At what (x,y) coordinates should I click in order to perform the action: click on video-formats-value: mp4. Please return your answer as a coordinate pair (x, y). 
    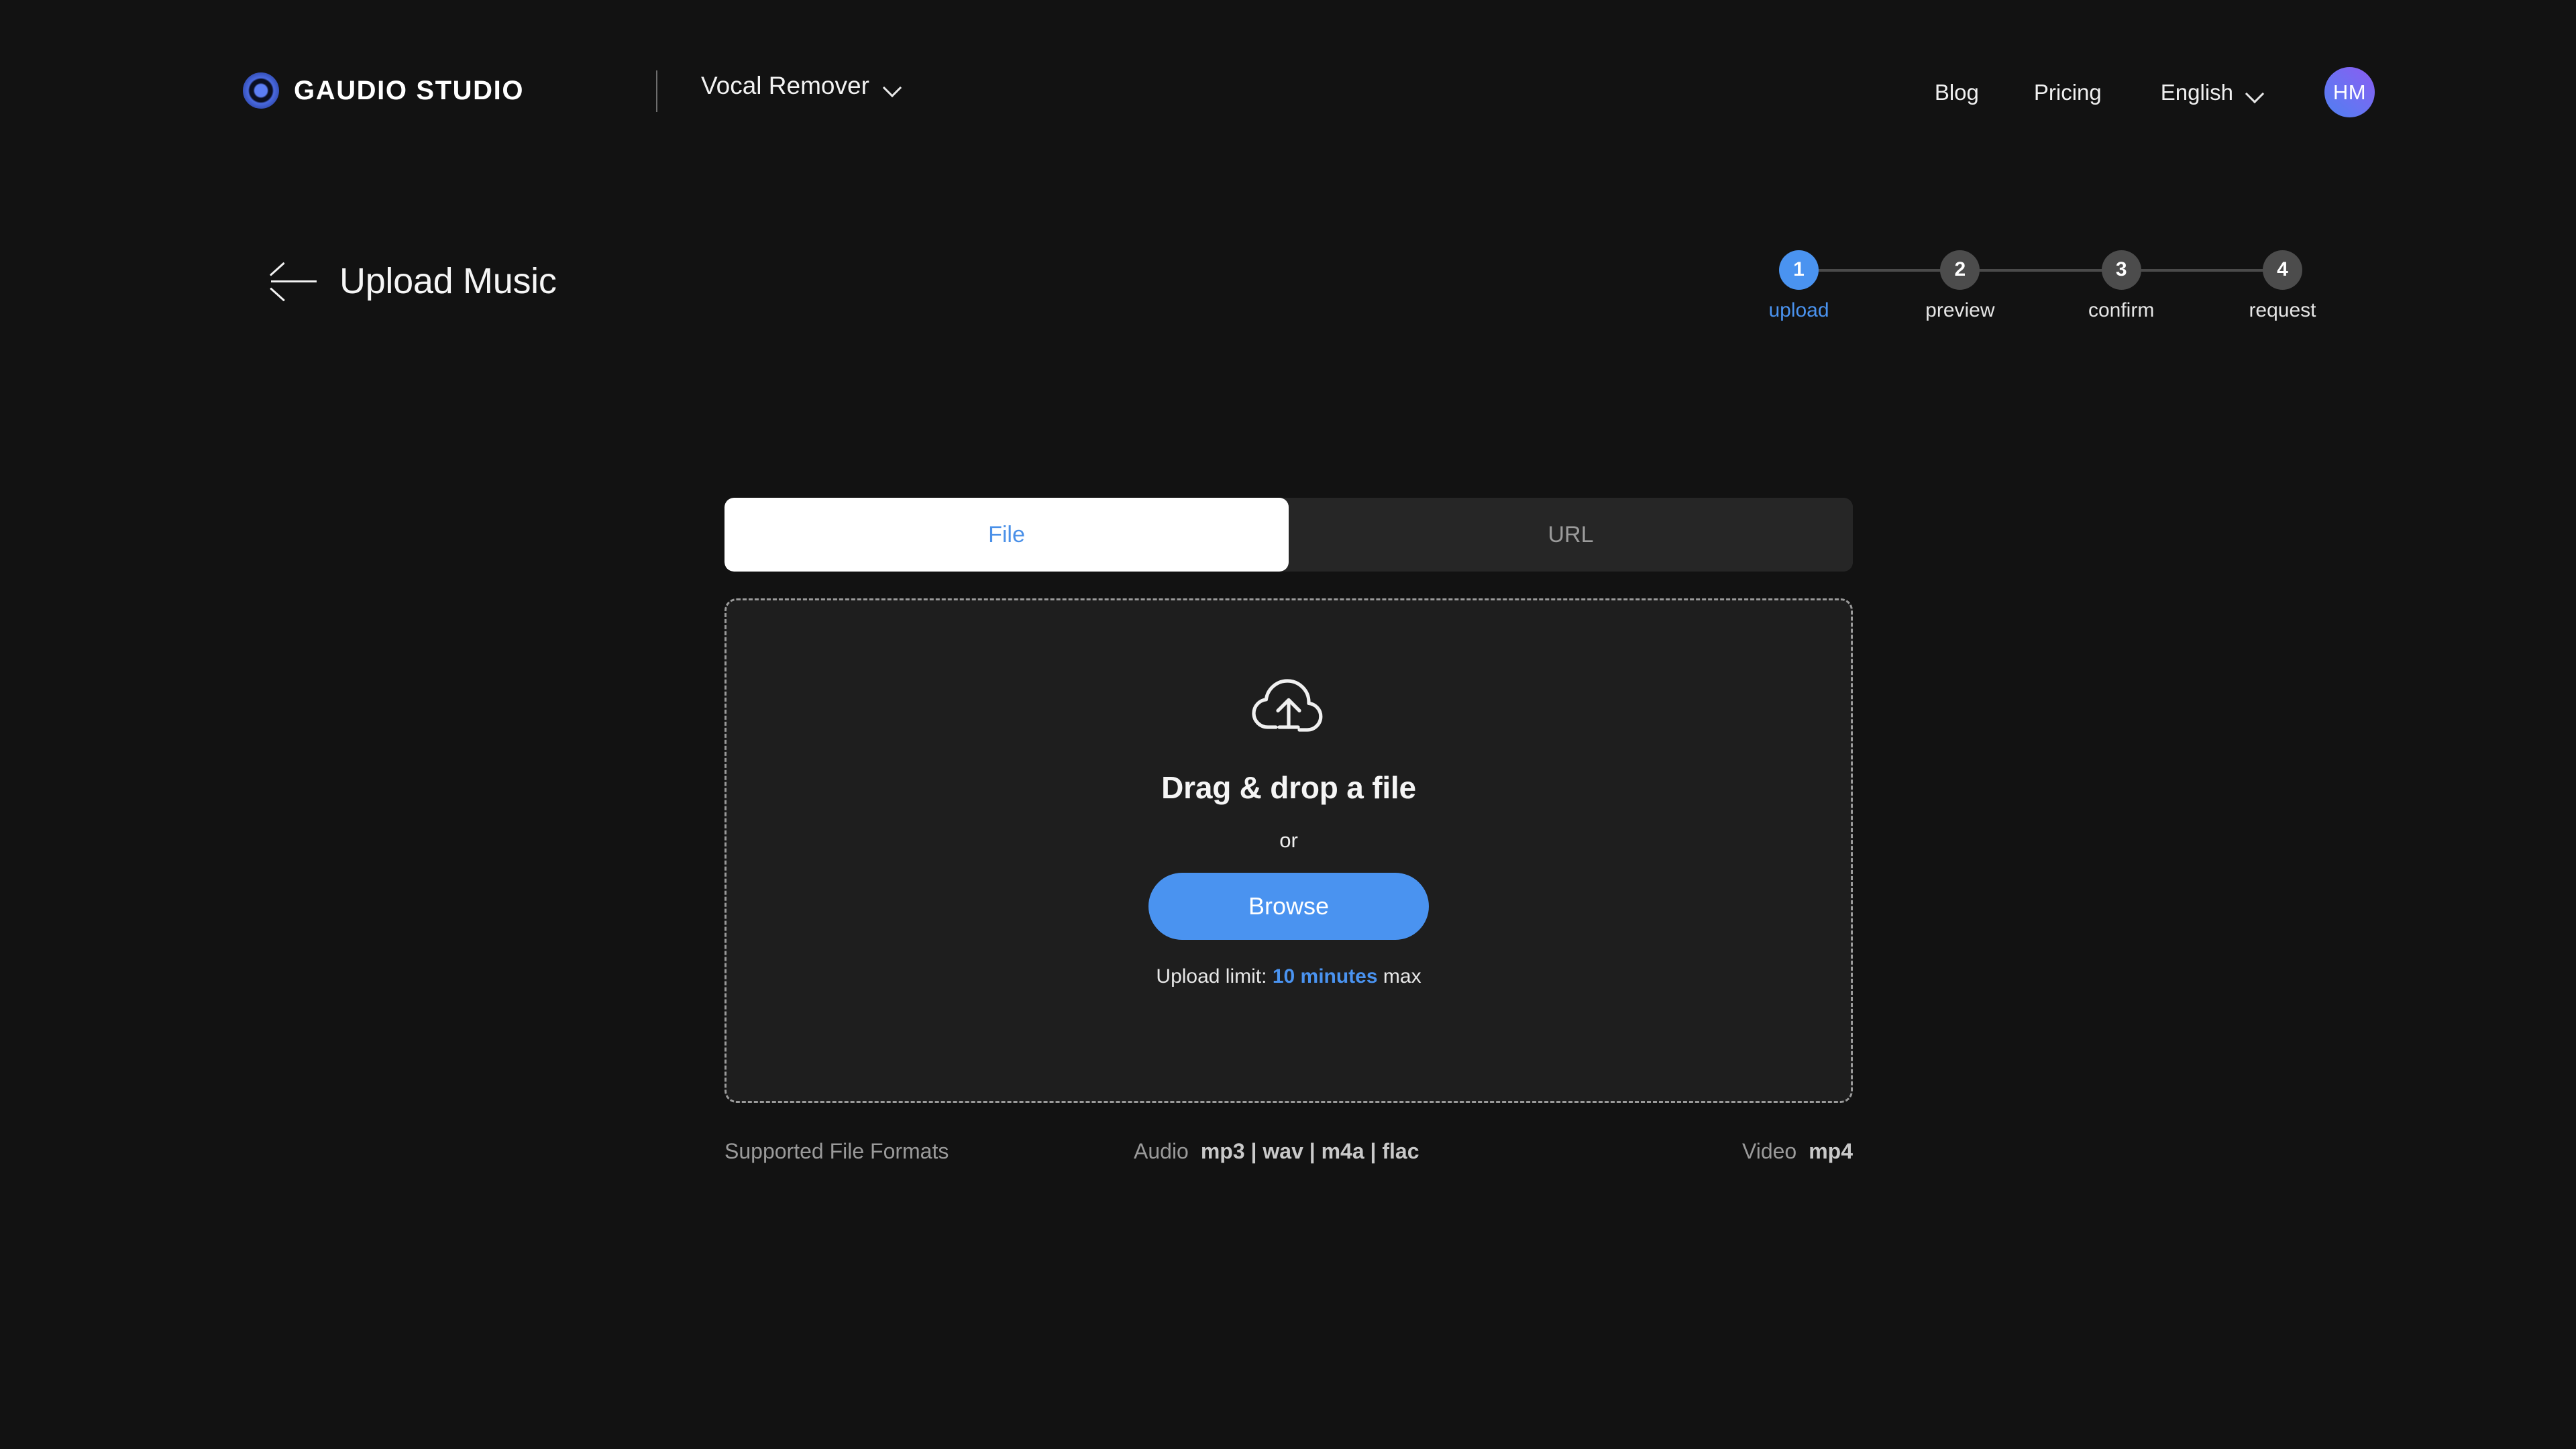
    Looking at the image, I should click on (1831, 1150).